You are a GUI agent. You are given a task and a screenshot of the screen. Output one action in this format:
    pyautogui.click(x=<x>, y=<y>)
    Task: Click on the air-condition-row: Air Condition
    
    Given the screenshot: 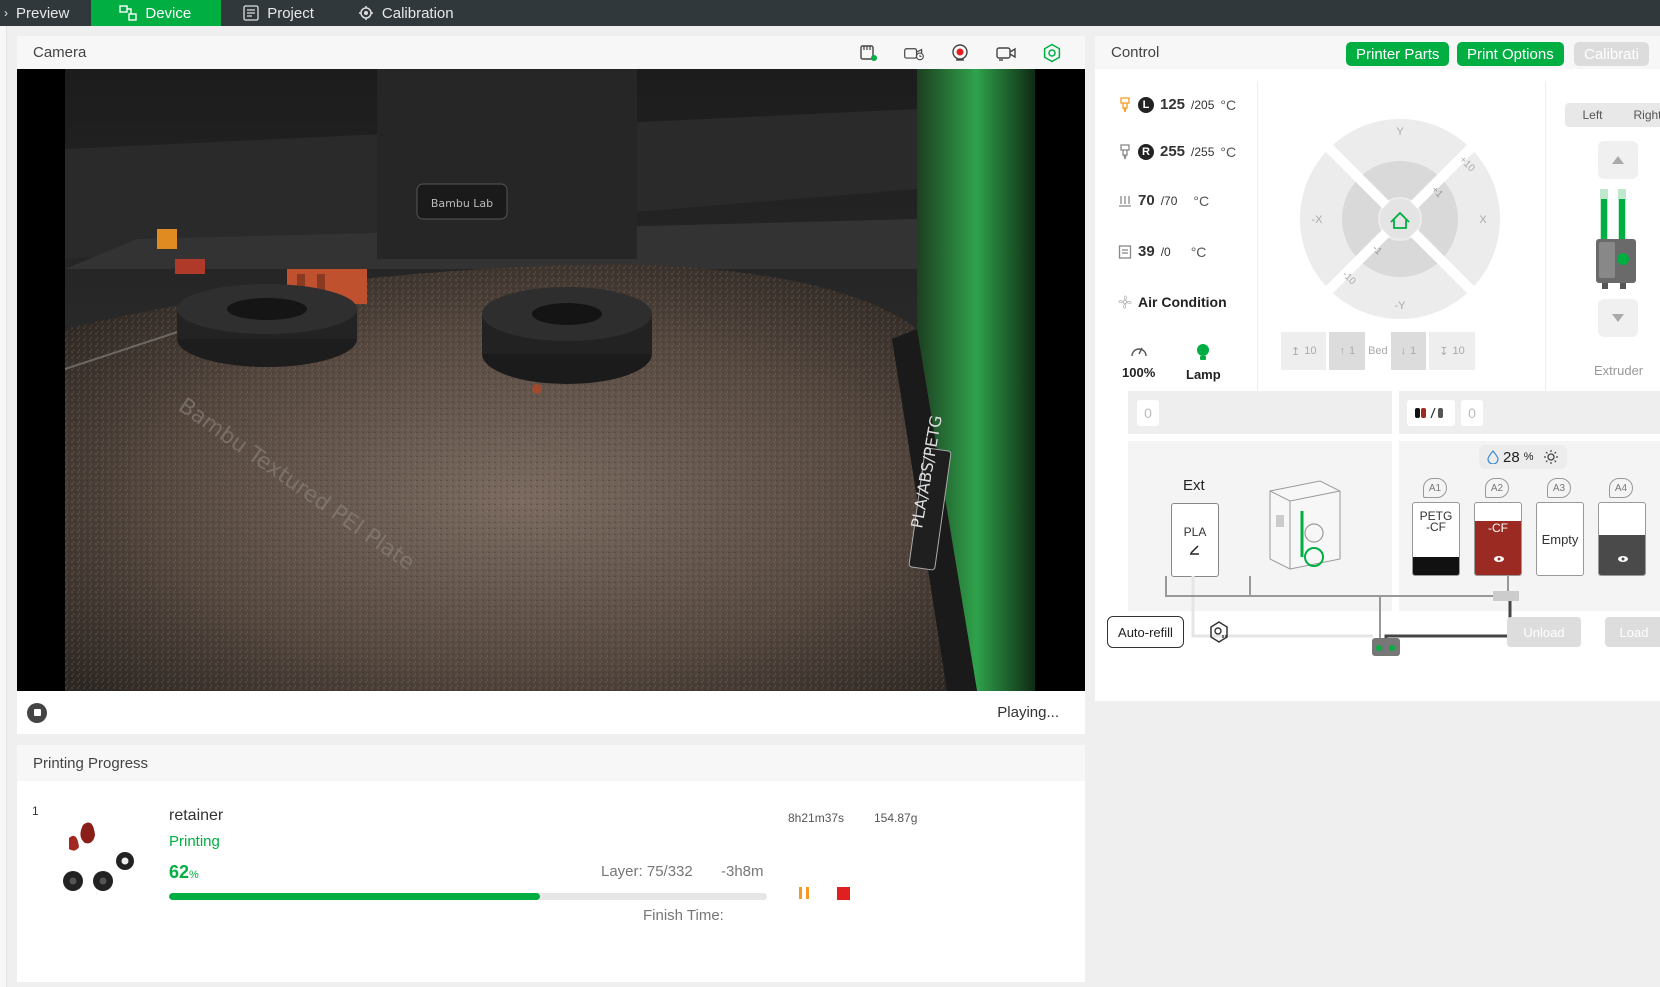 What is the action you would take?
    pyautogui.click(x=1172, y=302)
    